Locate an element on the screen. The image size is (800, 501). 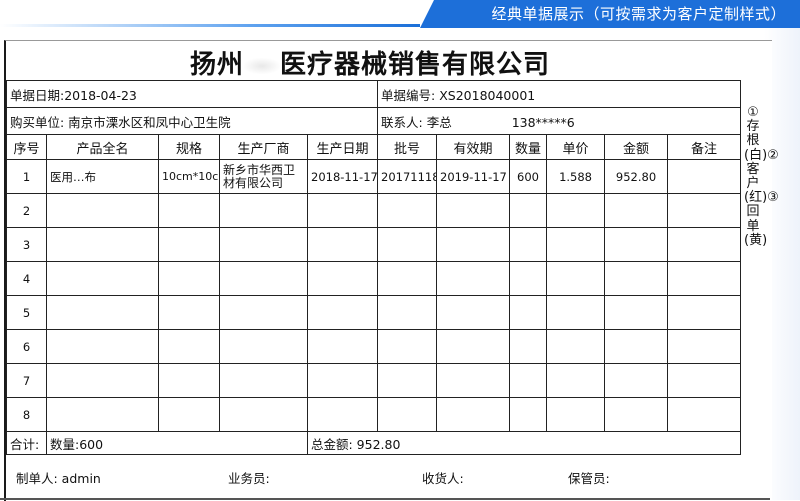
cell-no: 3 is located at coordinates (26, 244).